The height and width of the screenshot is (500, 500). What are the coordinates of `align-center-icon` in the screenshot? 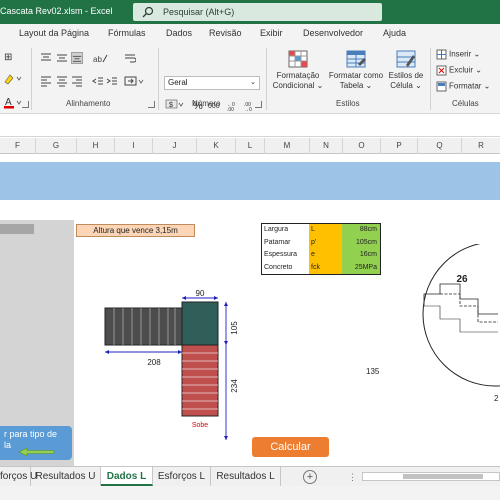 It's located at (62, 81).